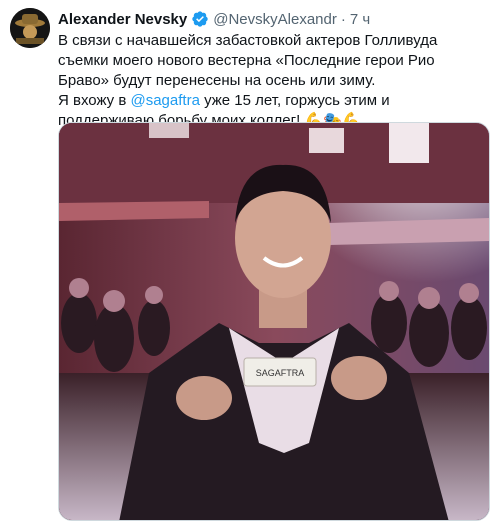 This screenshot has height=528, width=500. What do you see at coordinates (360, 19) in the screenshot?
I see `tweet-timestamp: 7 ч` at bounding box center [360, 19].